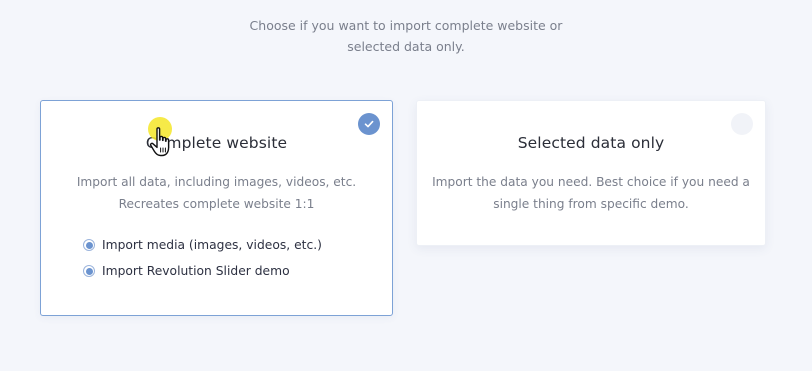 Image resolution: width=812 pixels, height=371 pixels. Describe the element at coordinates (591, 143) in the screenshot. I see `selected-data-title: Selected data only` at that location.